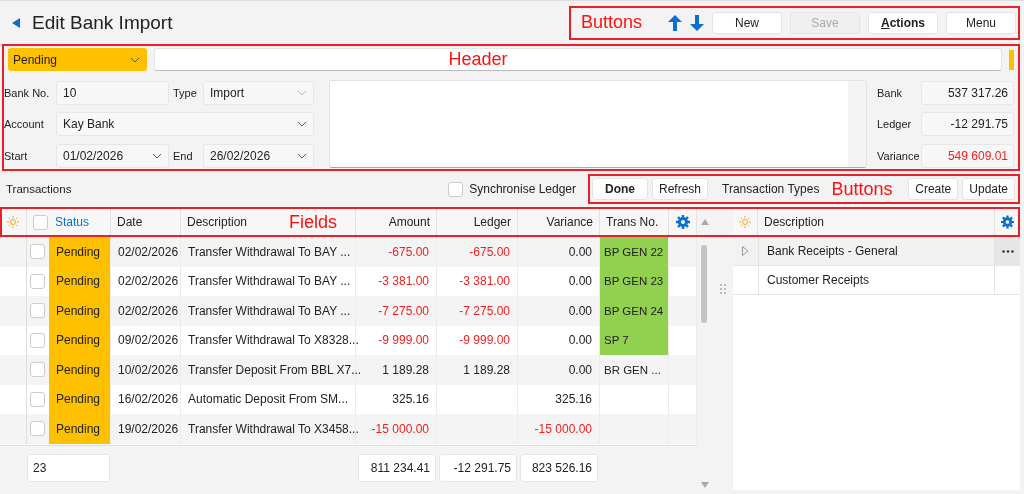 This screenshot has width=1024, height=494. What do you see at coordinates (578, 59) in the screenshot?
I see `name-field: Header` at bounding box center [578, 59].